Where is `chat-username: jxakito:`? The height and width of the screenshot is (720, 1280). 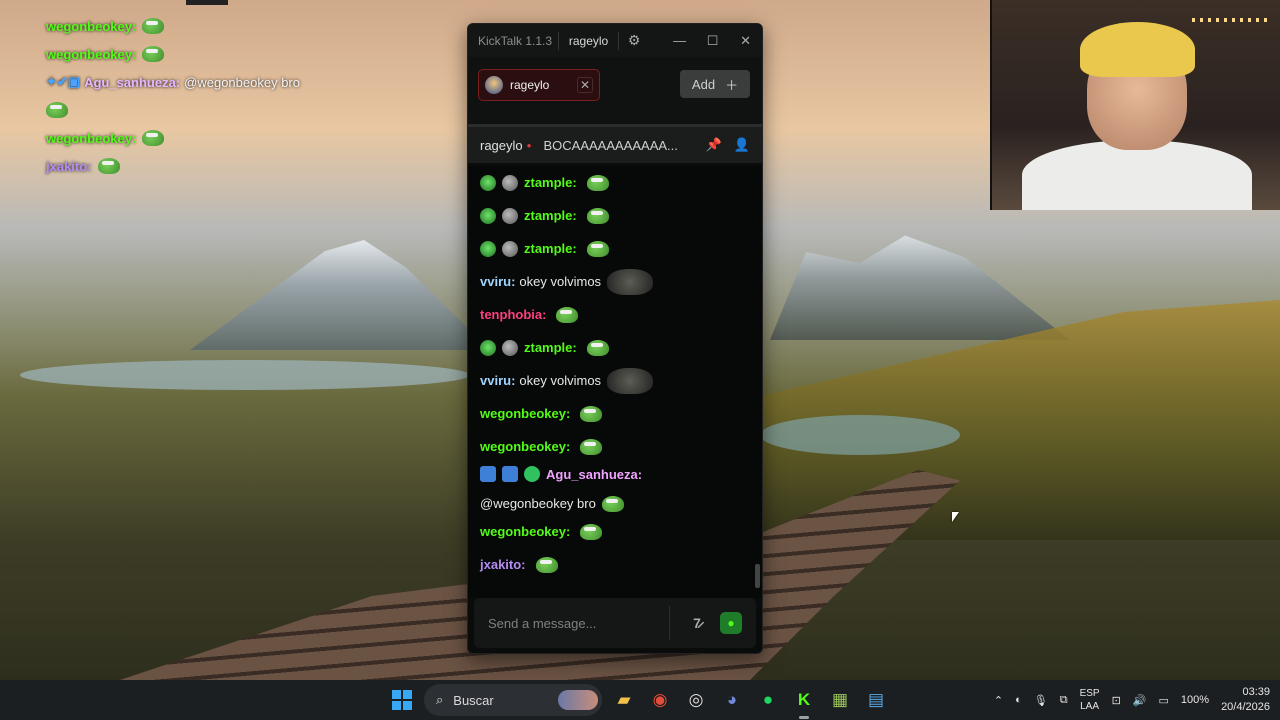
chat-username: jxakito: is located at coordinates (503, 564).